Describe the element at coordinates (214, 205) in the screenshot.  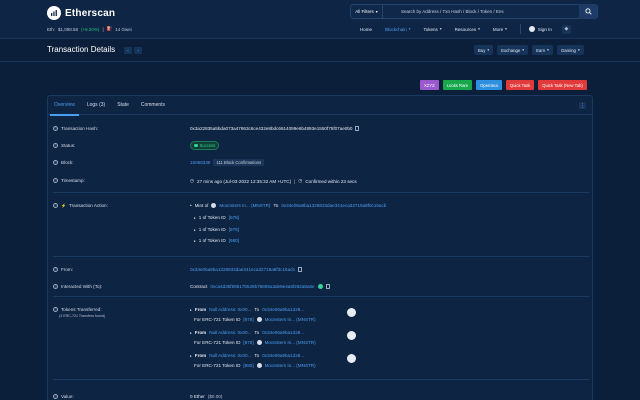
I see `token-icon` at that location.